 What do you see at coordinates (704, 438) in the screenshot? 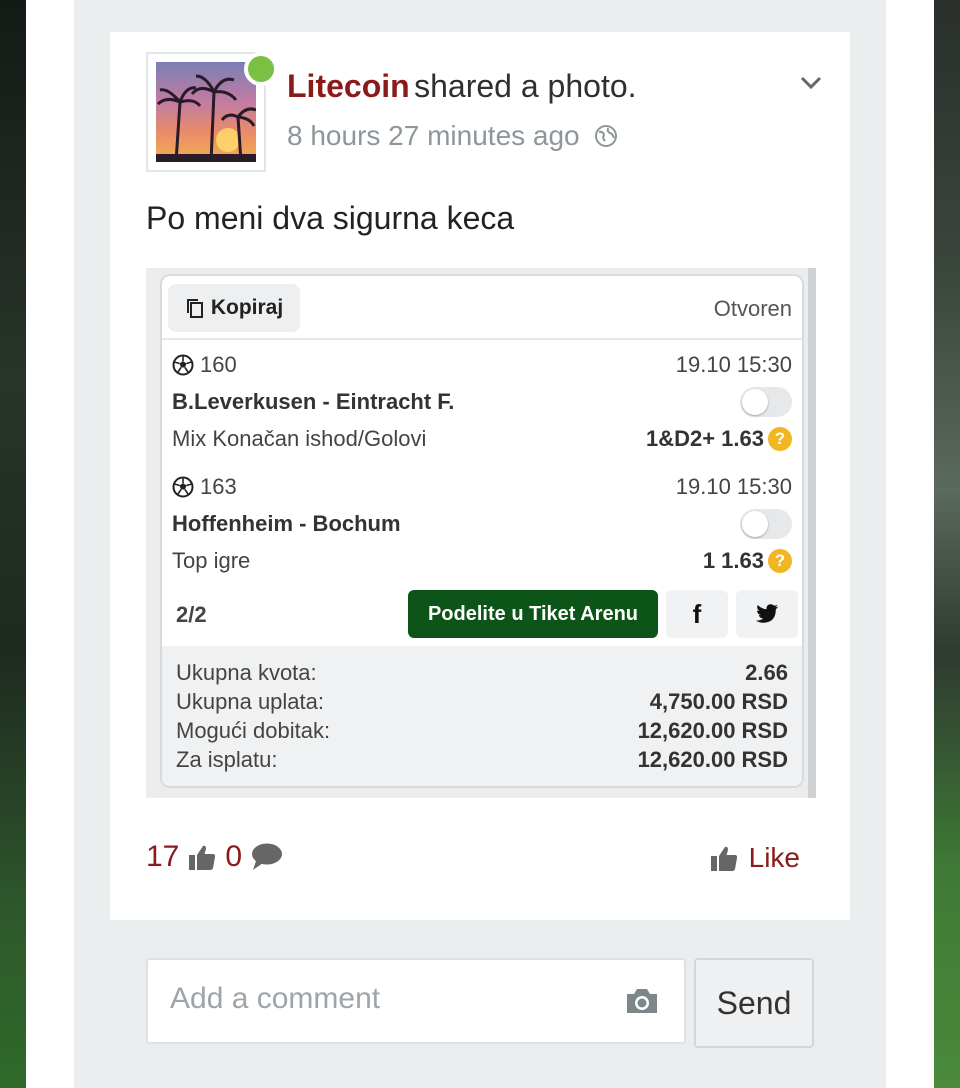
I see `match-odds: 1&D2+ 1.63` at bounding box center [704, 438].